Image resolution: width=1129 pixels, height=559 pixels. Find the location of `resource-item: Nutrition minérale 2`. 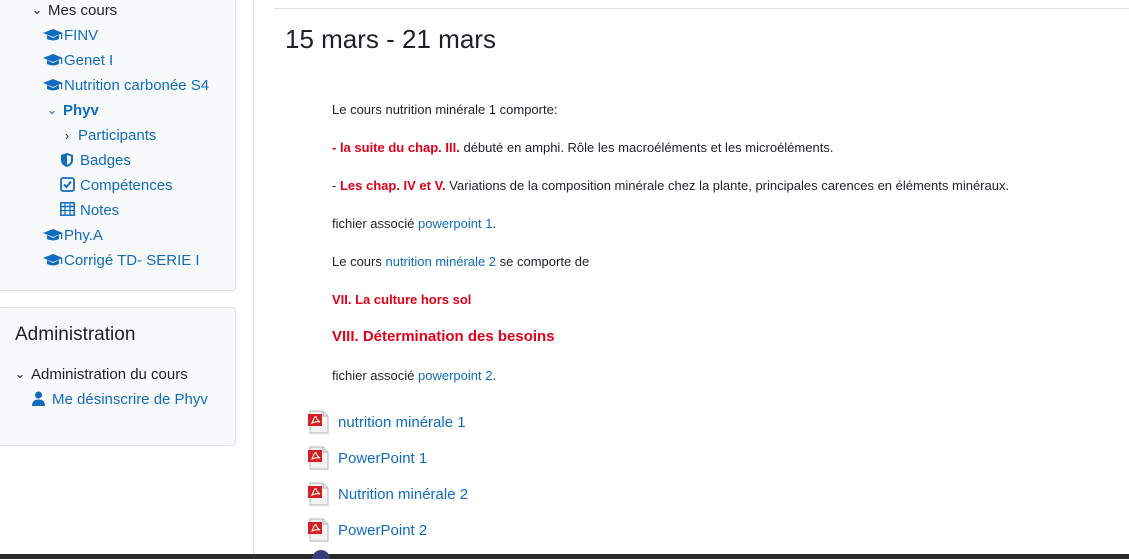

resource-item: Nutrition minérale 2 is located at coordinates (388, 494).